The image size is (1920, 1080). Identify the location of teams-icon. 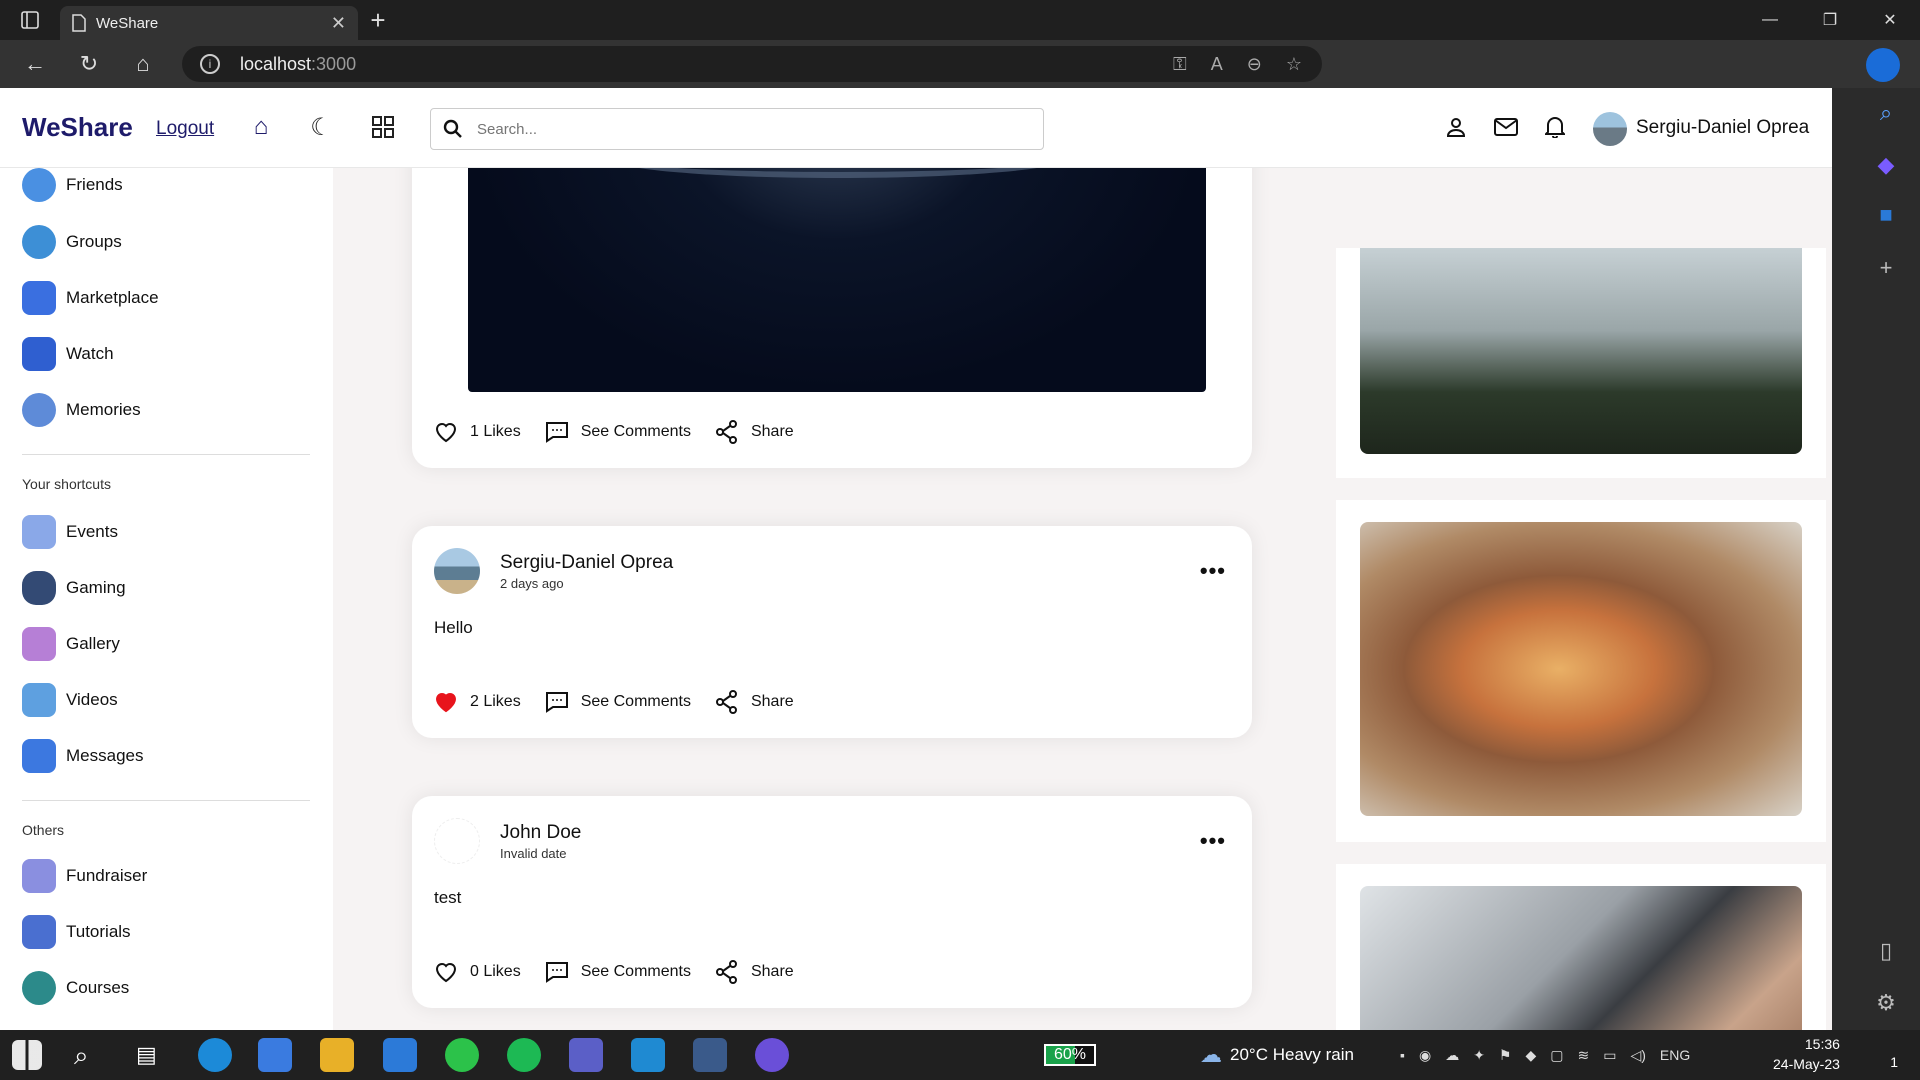
(586, 1055).